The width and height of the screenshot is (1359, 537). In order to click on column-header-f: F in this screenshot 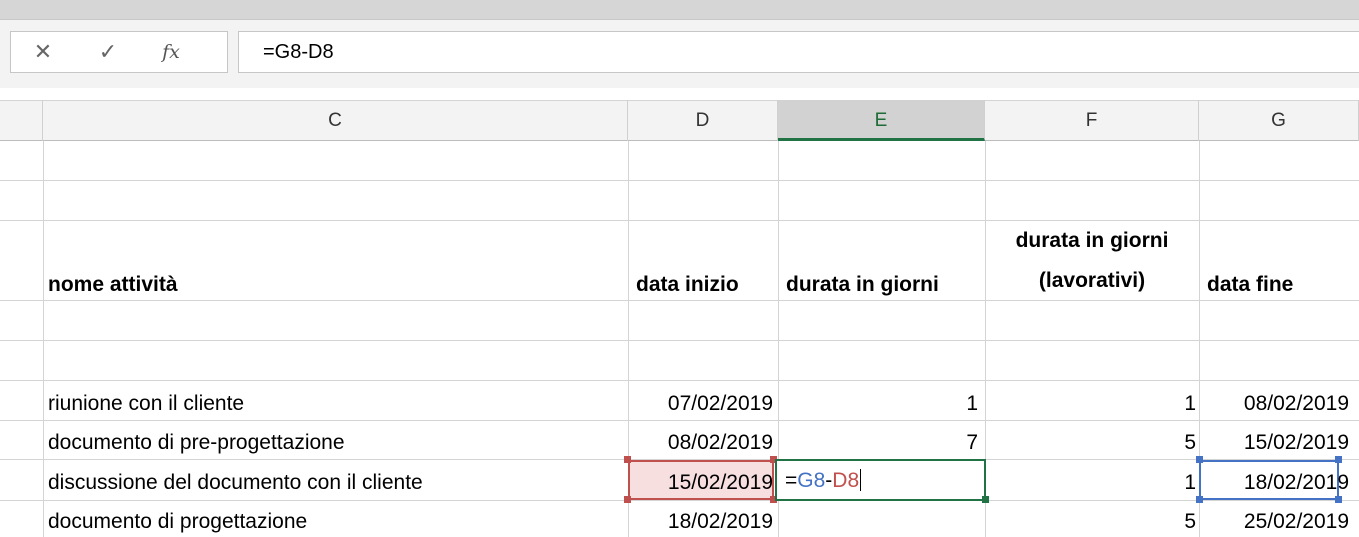, I will do `click(1092, 120)`.